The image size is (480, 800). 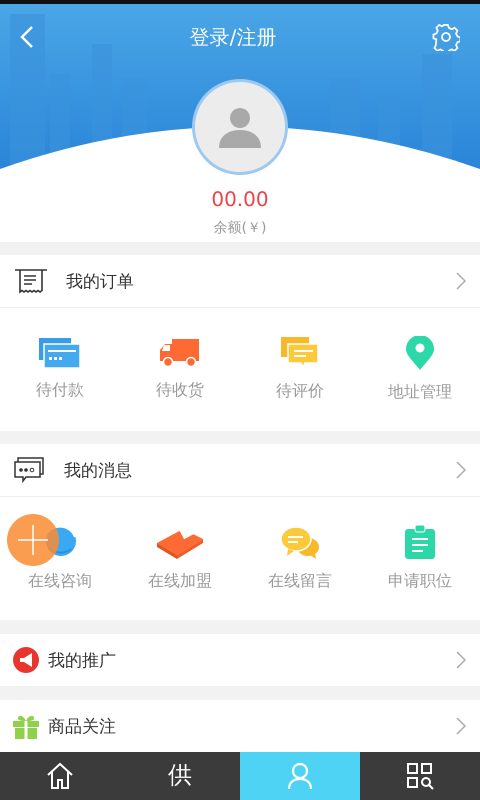 I want to click on menu-item-label: 待评价, so click(x=300, y=391).